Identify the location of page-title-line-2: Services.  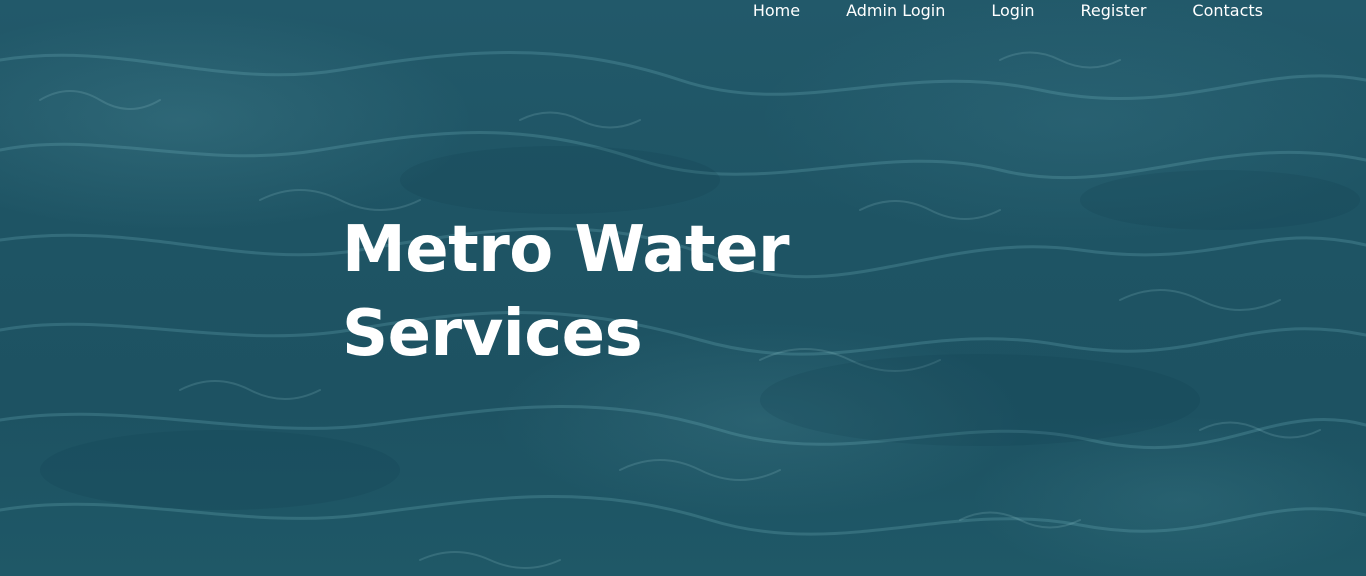
(492, 334).